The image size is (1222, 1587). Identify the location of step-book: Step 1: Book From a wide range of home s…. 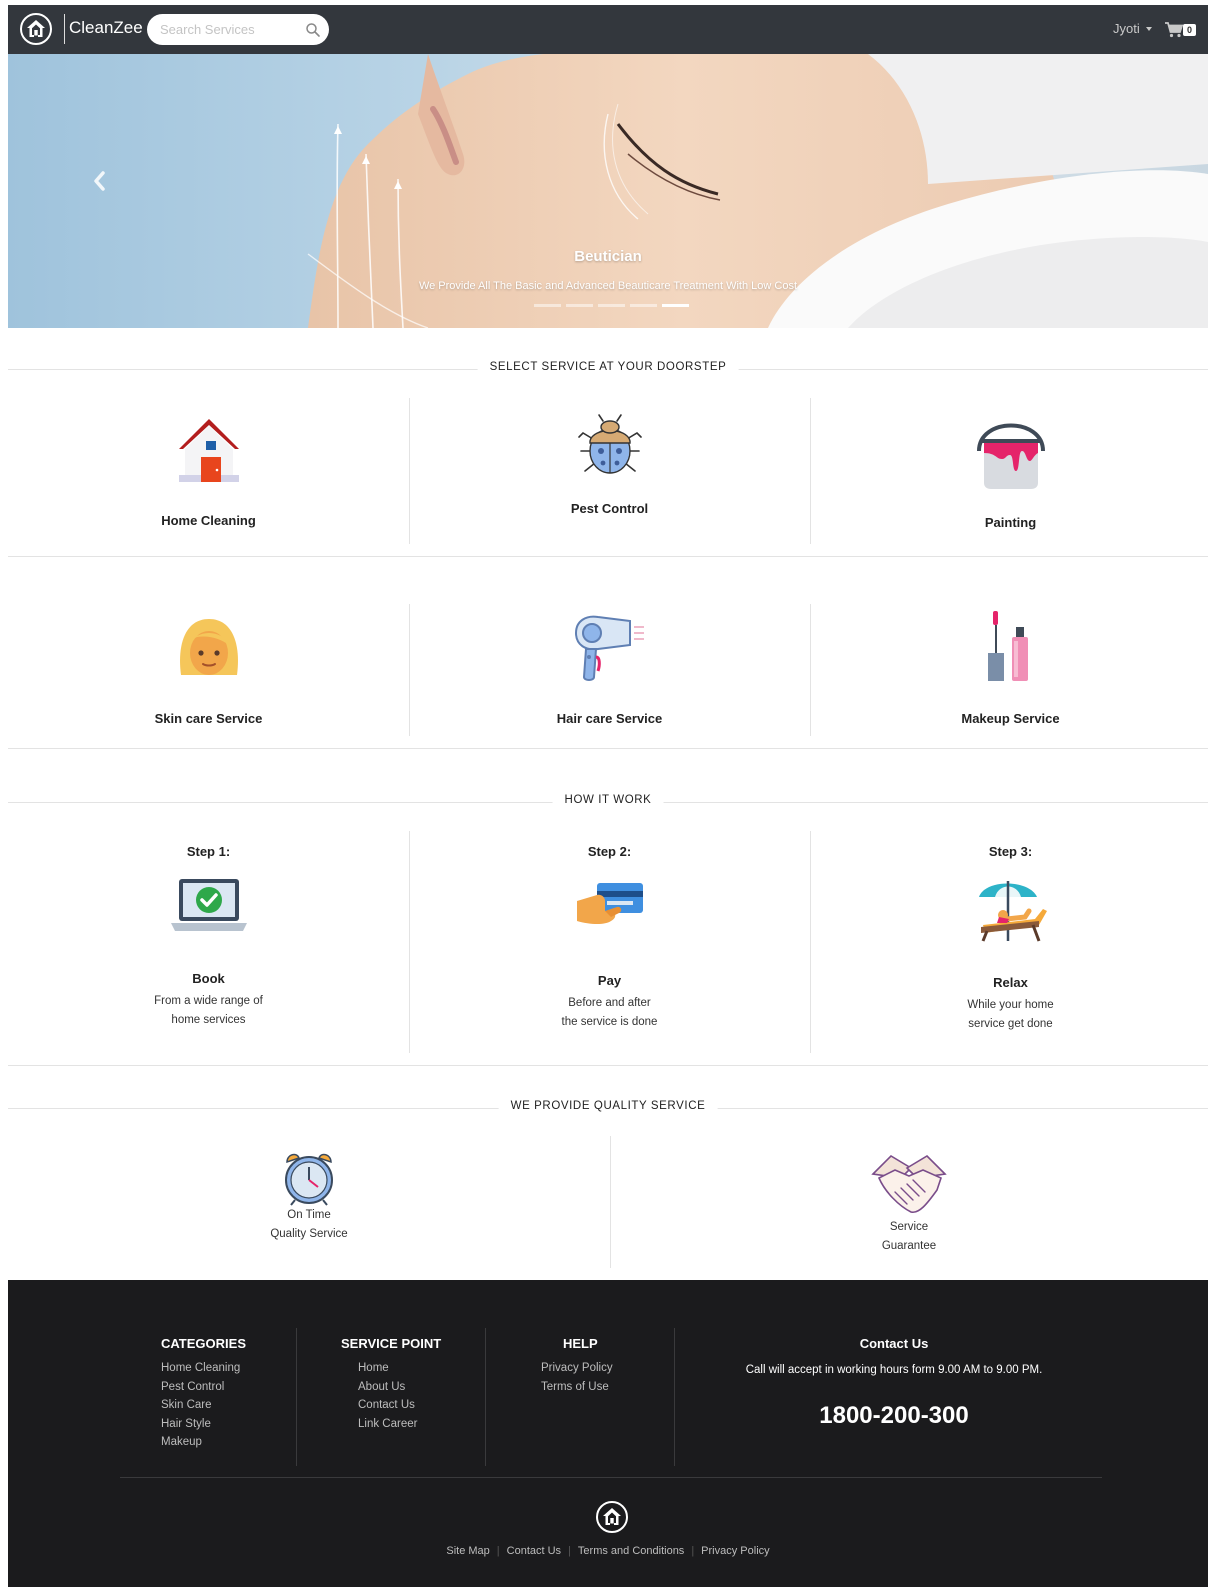
(208, 937).